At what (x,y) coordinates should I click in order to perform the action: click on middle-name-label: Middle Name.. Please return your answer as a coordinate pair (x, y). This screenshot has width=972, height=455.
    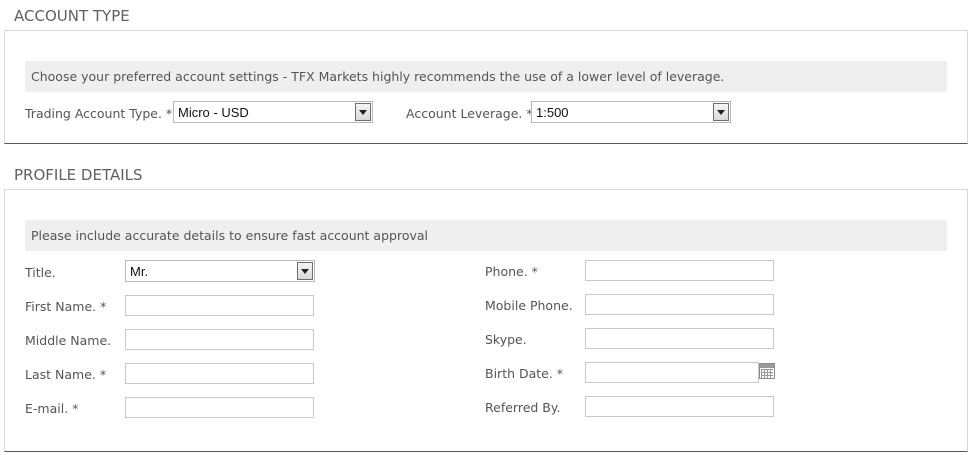
    Looking at the image, I should click on (68, 340).